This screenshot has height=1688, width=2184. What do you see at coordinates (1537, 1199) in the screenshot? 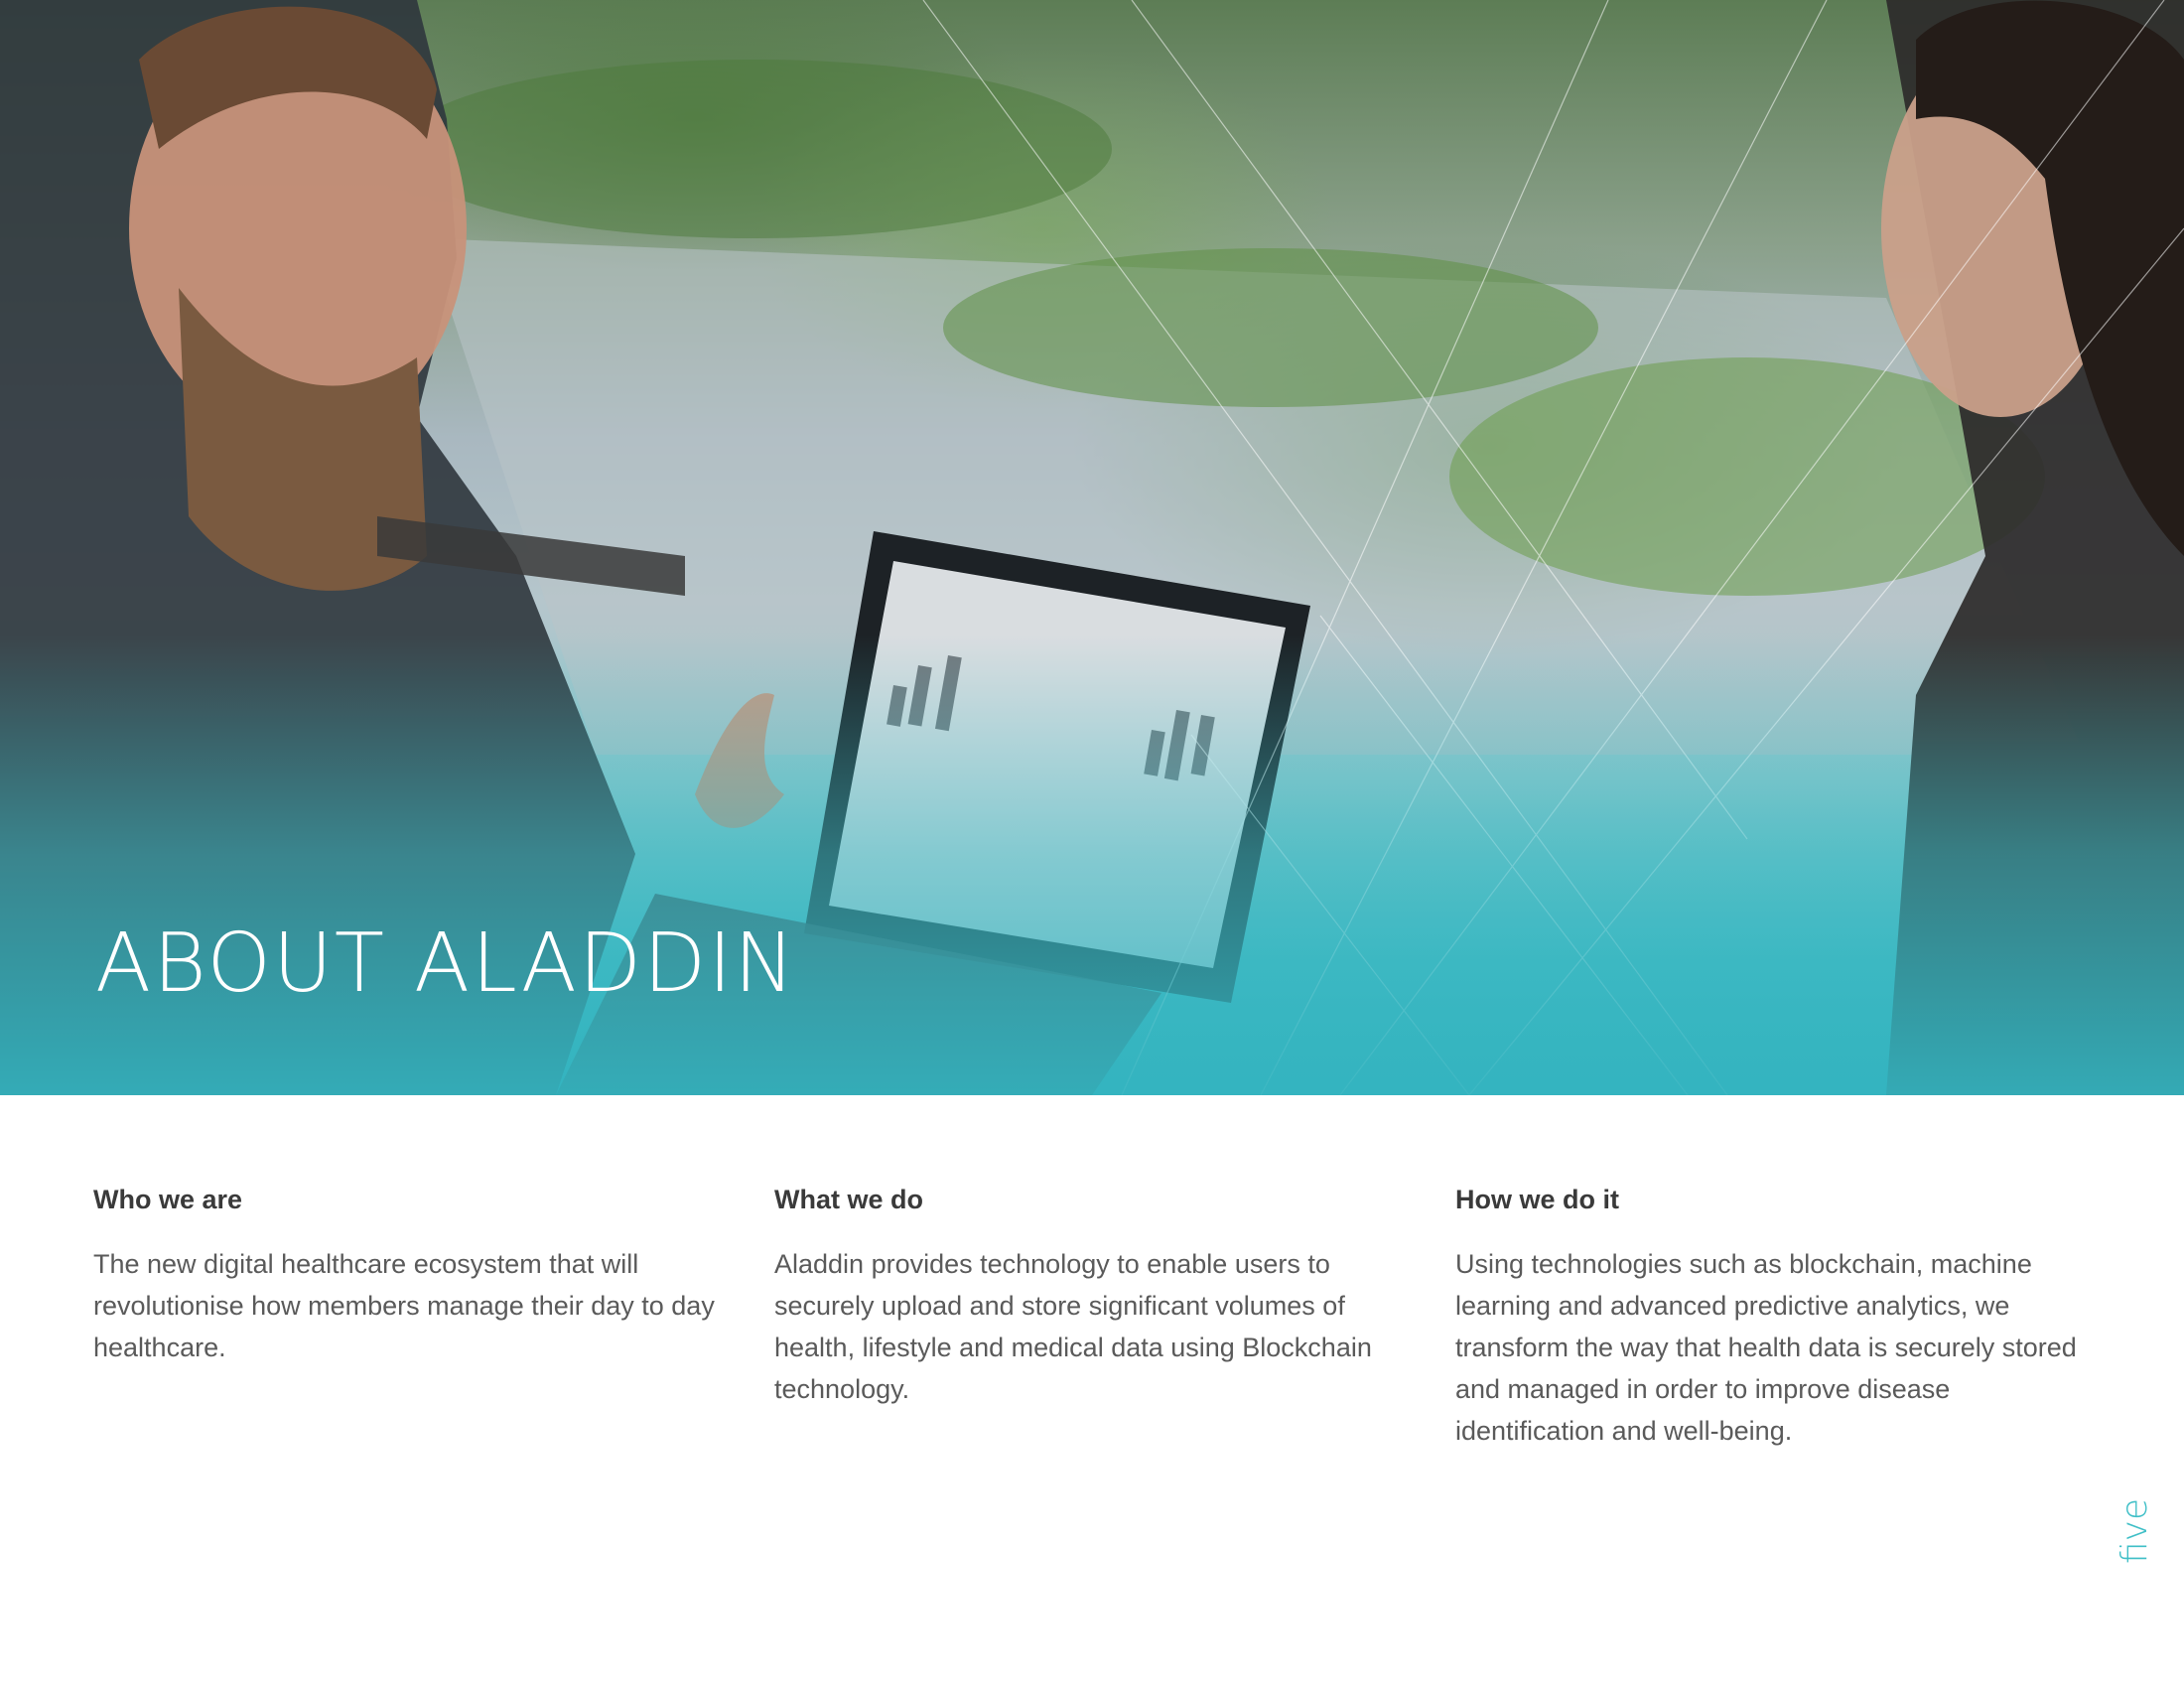
I see `column-heading: How we do it` at bounding box center [1537, 1199].